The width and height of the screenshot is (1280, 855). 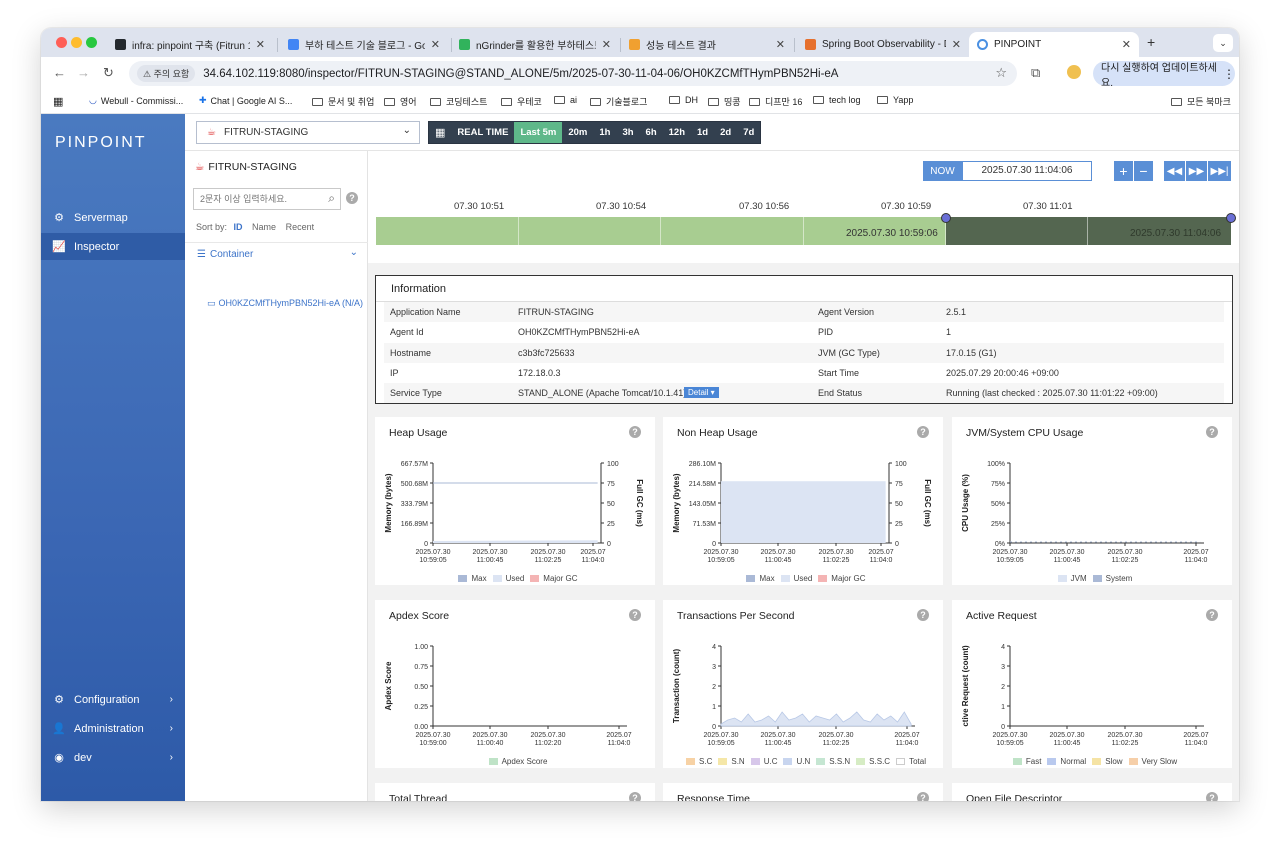 I want to click on apps-grid-icon: ▦, so click(x=58, y=101).